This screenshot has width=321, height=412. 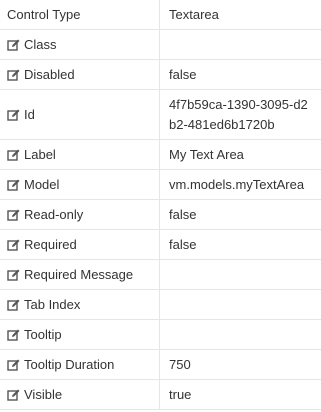 I want to click on property-row-required: Required false, so click(x=160, y=245).